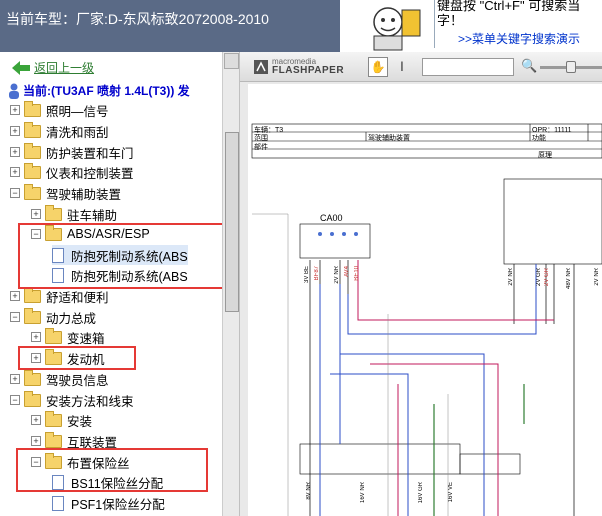 Image resolution: width=602 pixels, height=516 pixels. Describe the element at coordinates (118, 504) in the screenshot. I see `tree-item-label: PSF1保险丝分配` at that location.